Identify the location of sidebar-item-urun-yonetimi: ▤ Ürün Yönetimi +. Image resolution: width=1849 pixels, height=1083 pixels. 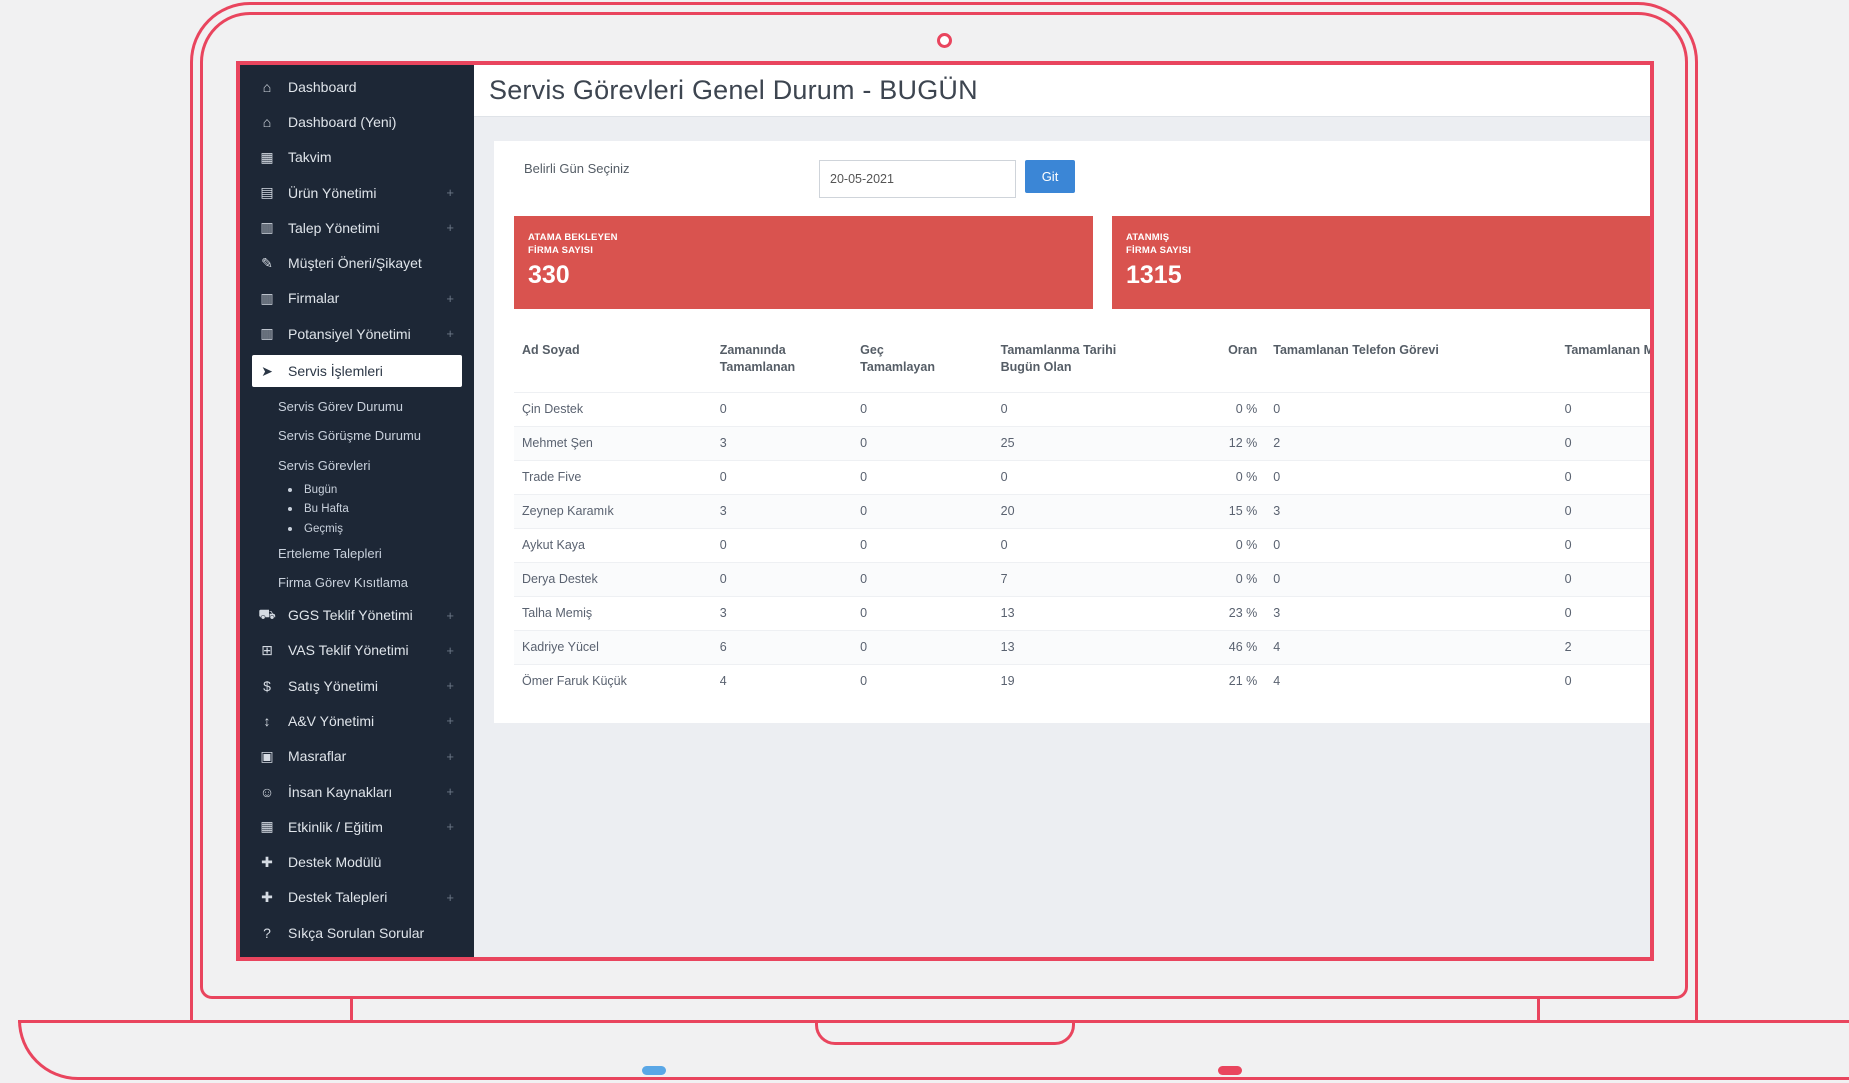
(357, 192).